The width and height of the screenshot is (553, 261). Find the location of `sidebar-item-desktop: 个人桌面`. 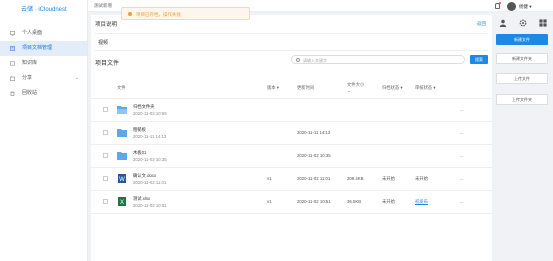

sidebar-item-desktop: 个人桌面 is located at coordinates (43, 33).